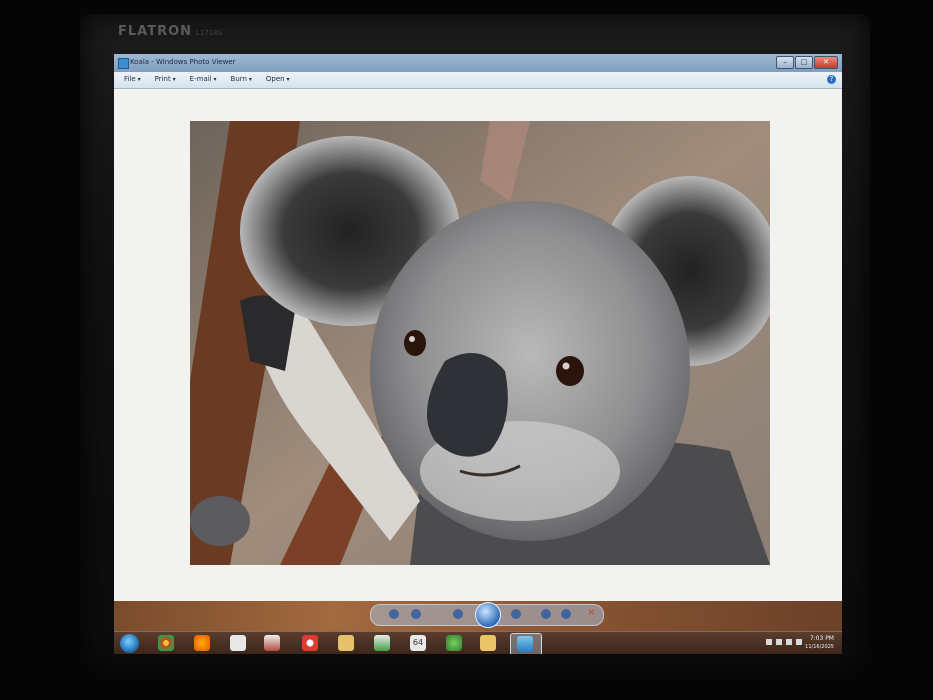 The height and width of the screenshot is (700, 933). I want to click on menu-burn: Burn, so click(241, 79).